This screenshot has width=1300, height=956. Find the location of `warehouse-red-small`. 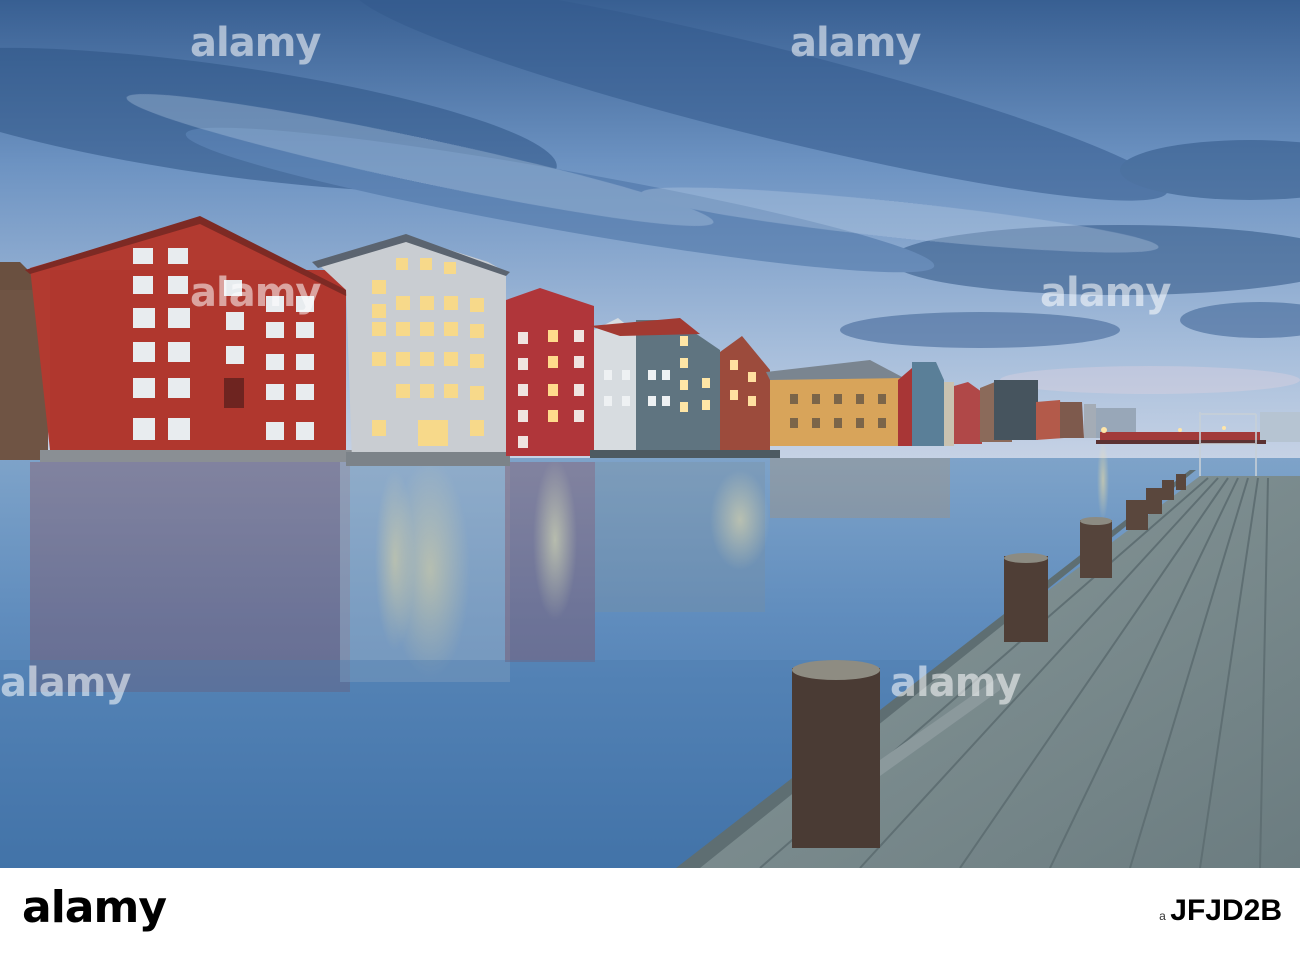

warehouse-red-small is located at coordinates (550, 372).